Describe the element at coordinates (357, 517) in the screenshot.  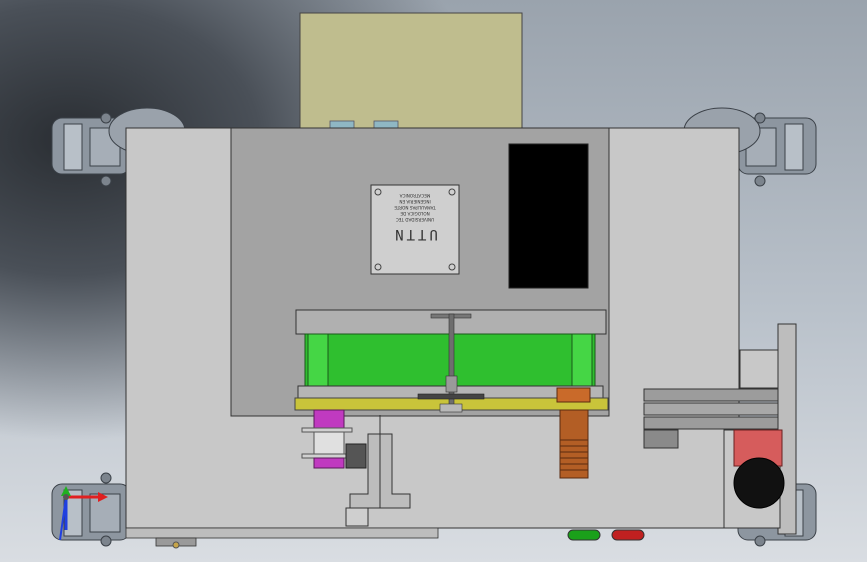
I see `aluminum-profile-small` at that location.